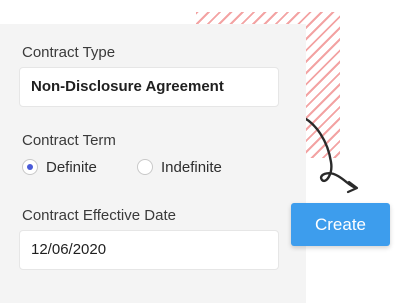 Image resolution: width=411 pixels, height=303 pixels. I want to click on effective-date-field: 12/06/2020, so click(149, 250).